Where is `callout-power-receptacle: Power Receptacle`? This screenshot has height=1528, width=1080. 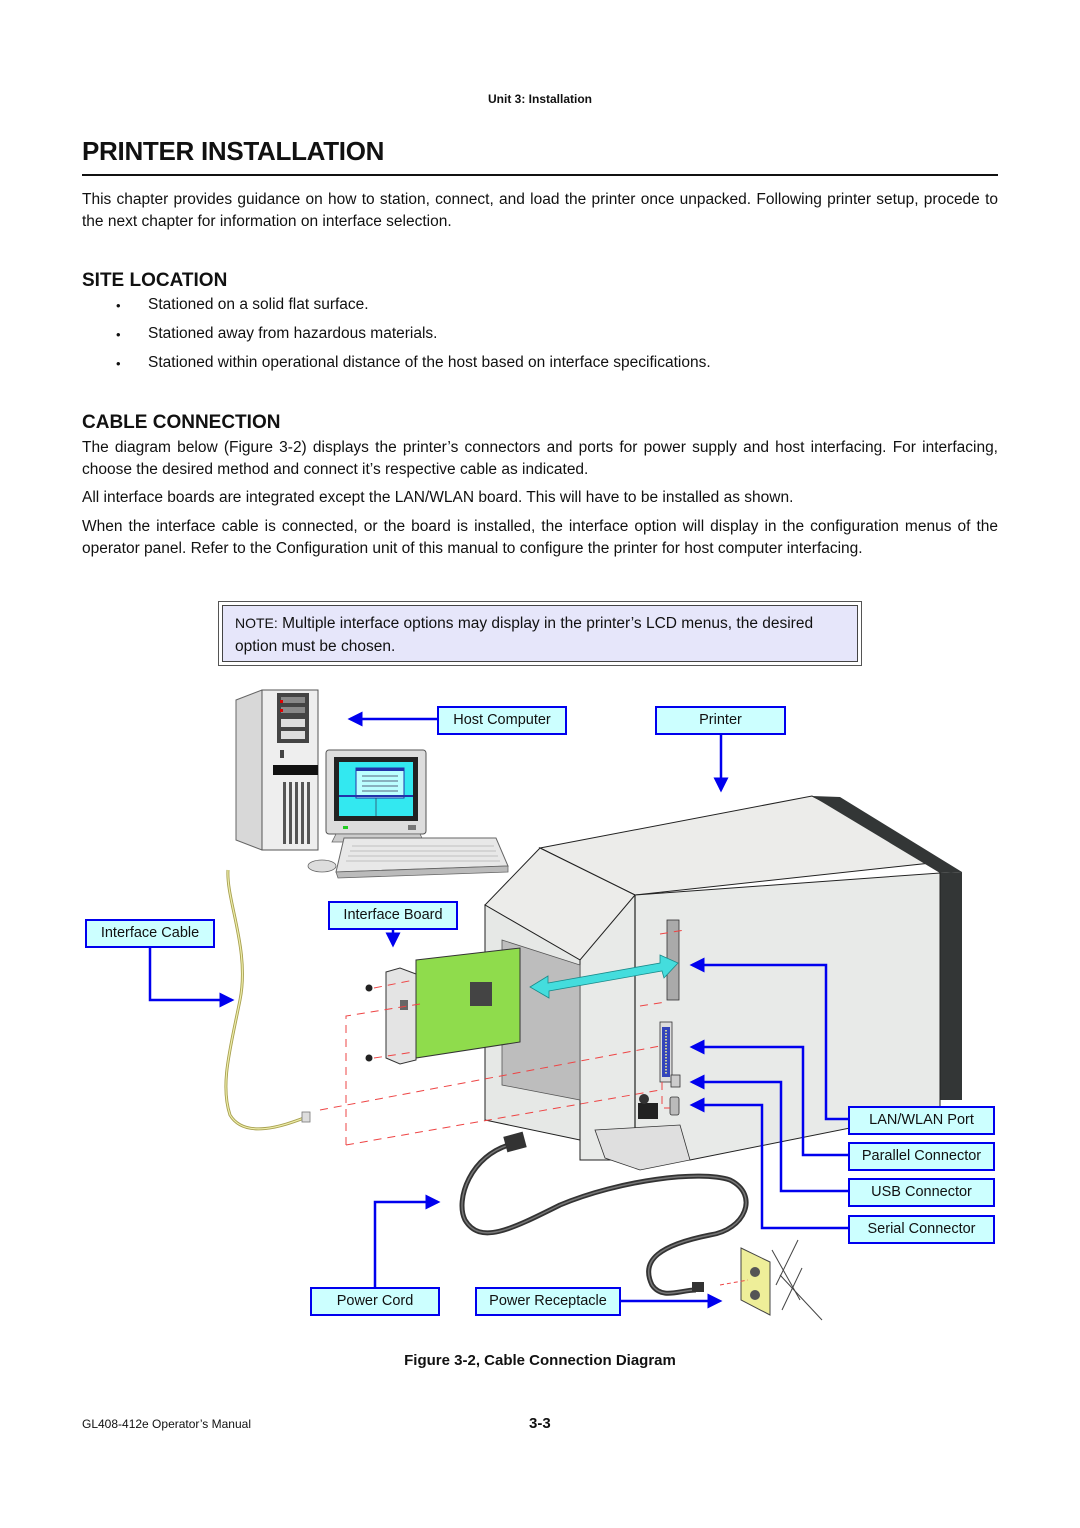 callout-power-receptacle: Power Receptacle is located at coordinates (548, 1301).